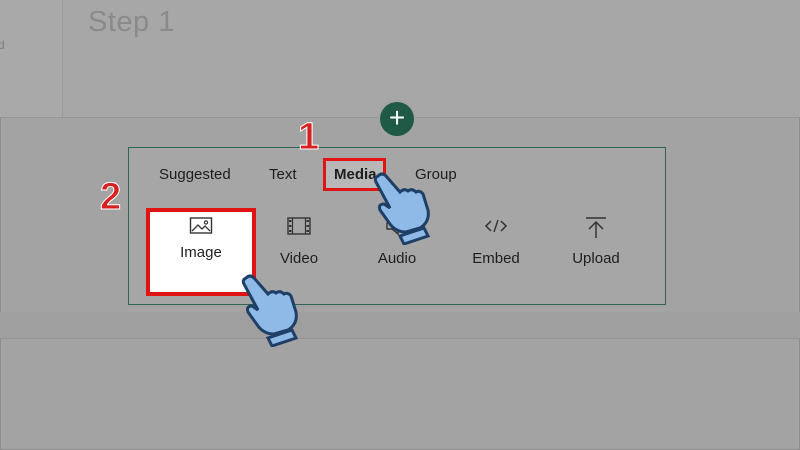  What do you see at coordinates (195, 174) in the screenshot?
I see `tab-suggested: Suggested` at bounding box center [195, 174].